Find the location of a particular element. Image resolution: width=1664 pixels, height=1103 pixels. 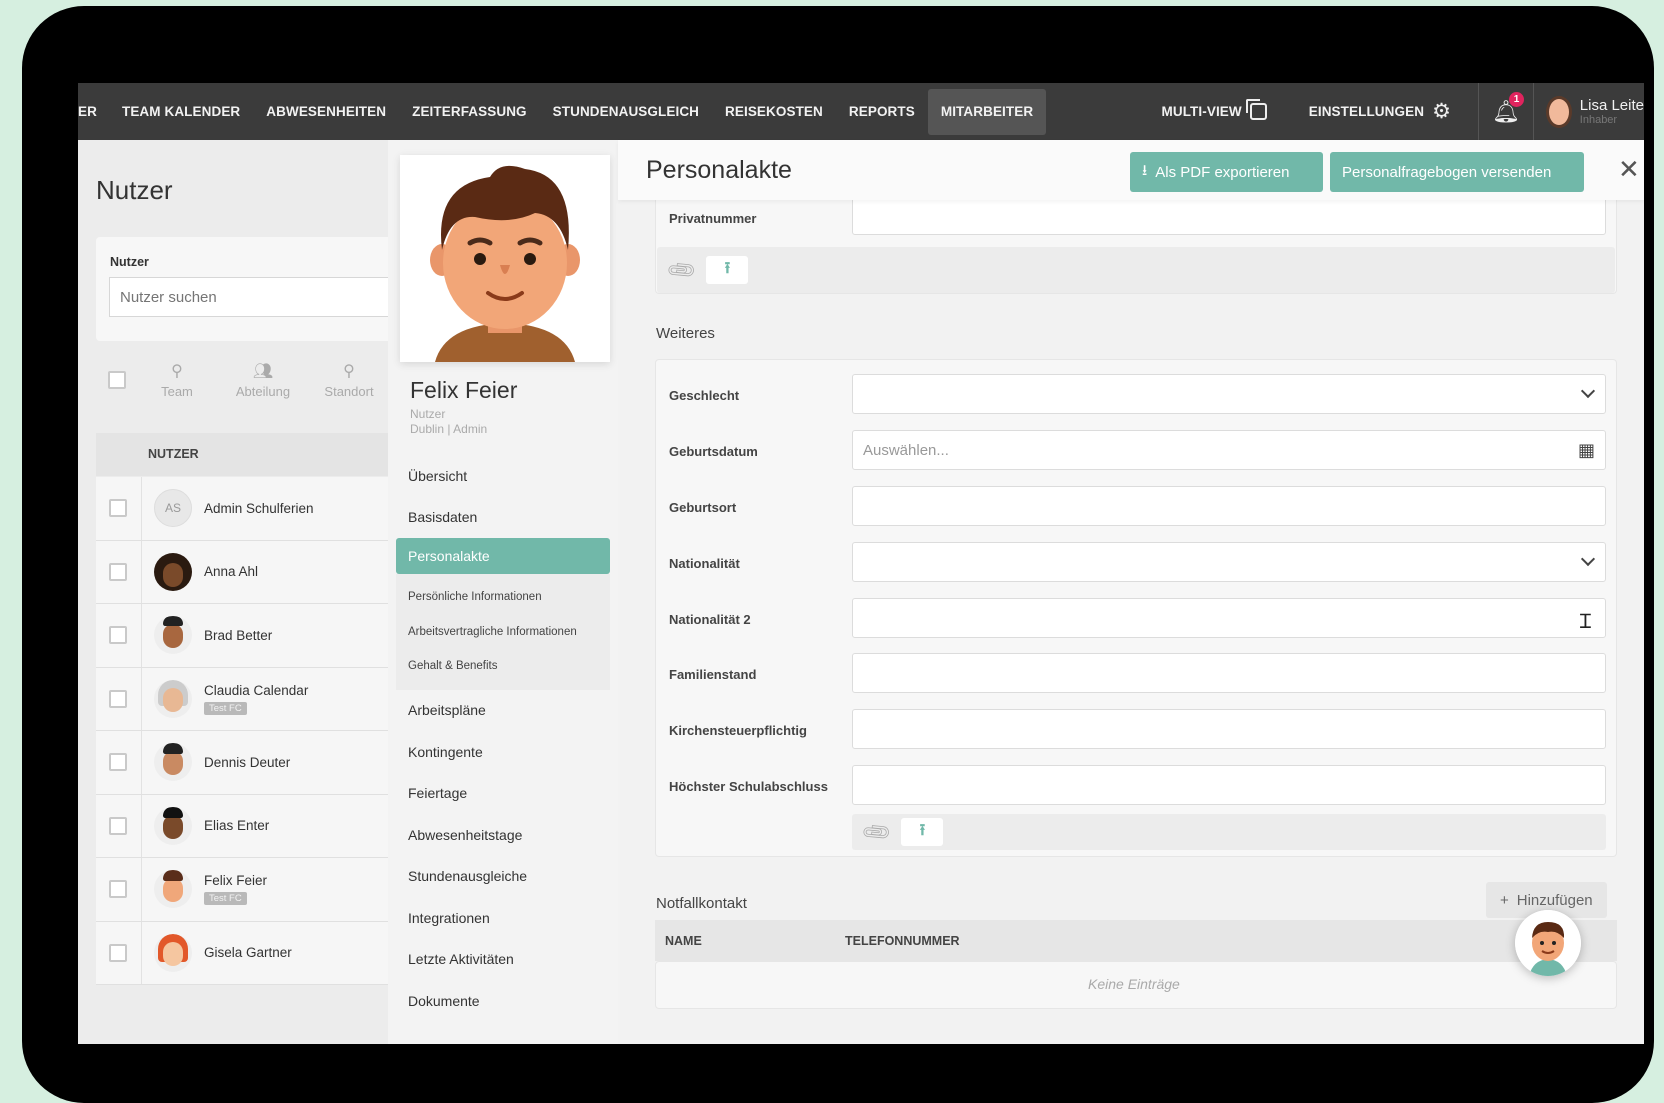

menu-item-feiertage: Feiertage is located at coordinates (503, 794).